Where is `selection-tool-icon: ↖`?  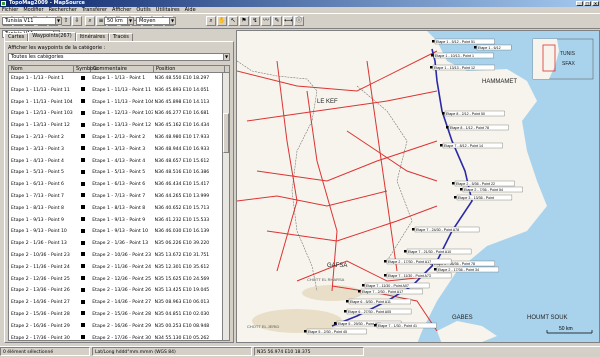
selection-tool-icon: ↖ is located at coordinates (233, 21).